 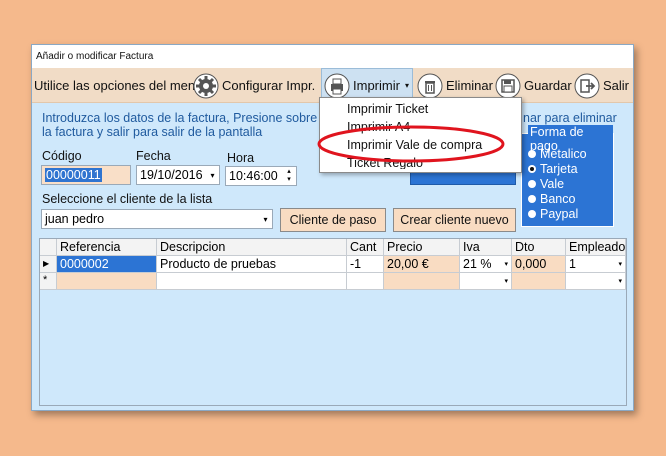 What do you see at coordinates (616, 85) in the screenshot?
I see `salir-label: Salir` at bounding box center [616, 85].